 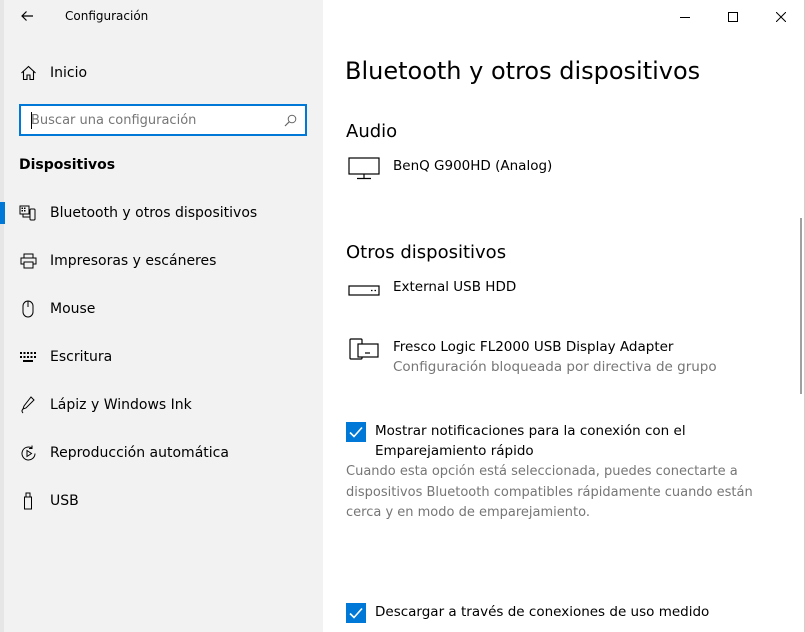 I want to click on other-devices-heading: Otros dispositivos, so click(x=426, y=252).